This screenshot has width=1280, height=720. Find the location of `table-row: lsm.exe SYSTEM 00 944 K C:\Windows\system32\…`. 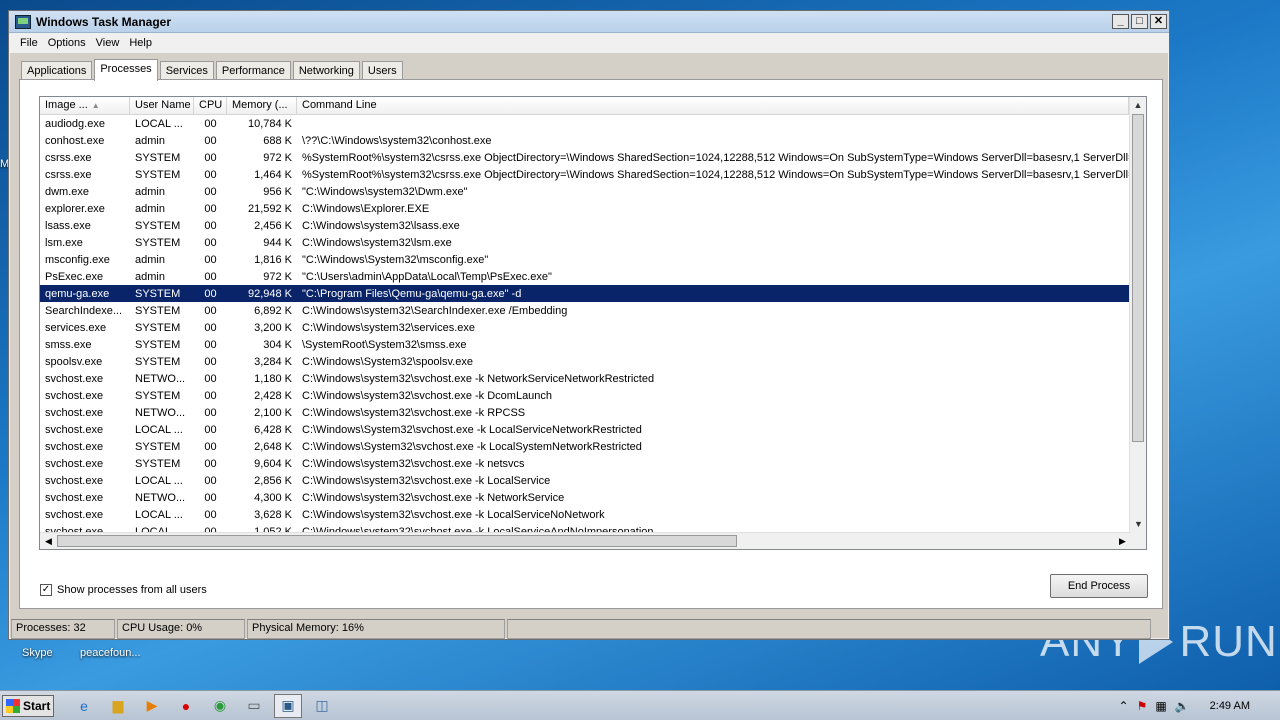

table-row: lsm.exe SYSTEM 00 944 K C:\Windows\system32\… is located at coordinates (593, 242).